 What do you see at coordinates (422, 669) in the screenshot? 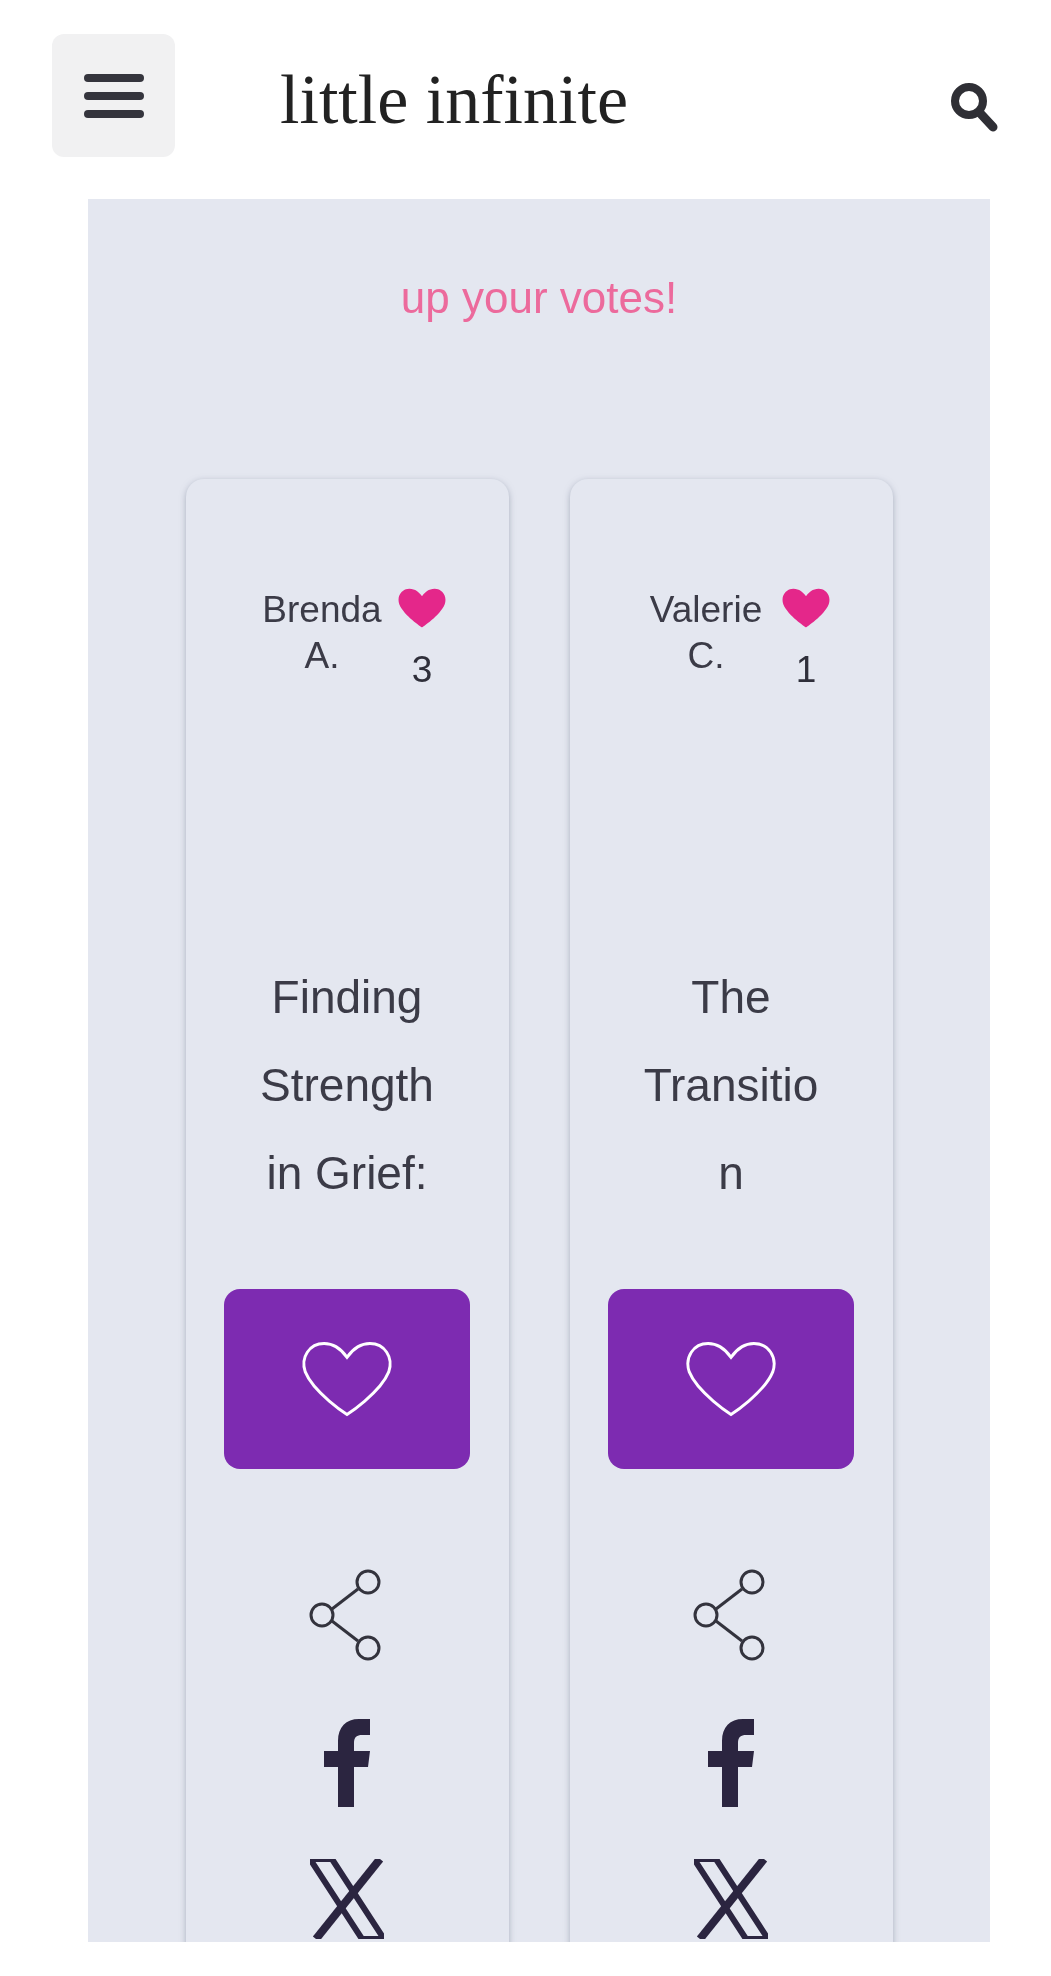
I see `vote-count: 3` at bounding box center [422, 669].